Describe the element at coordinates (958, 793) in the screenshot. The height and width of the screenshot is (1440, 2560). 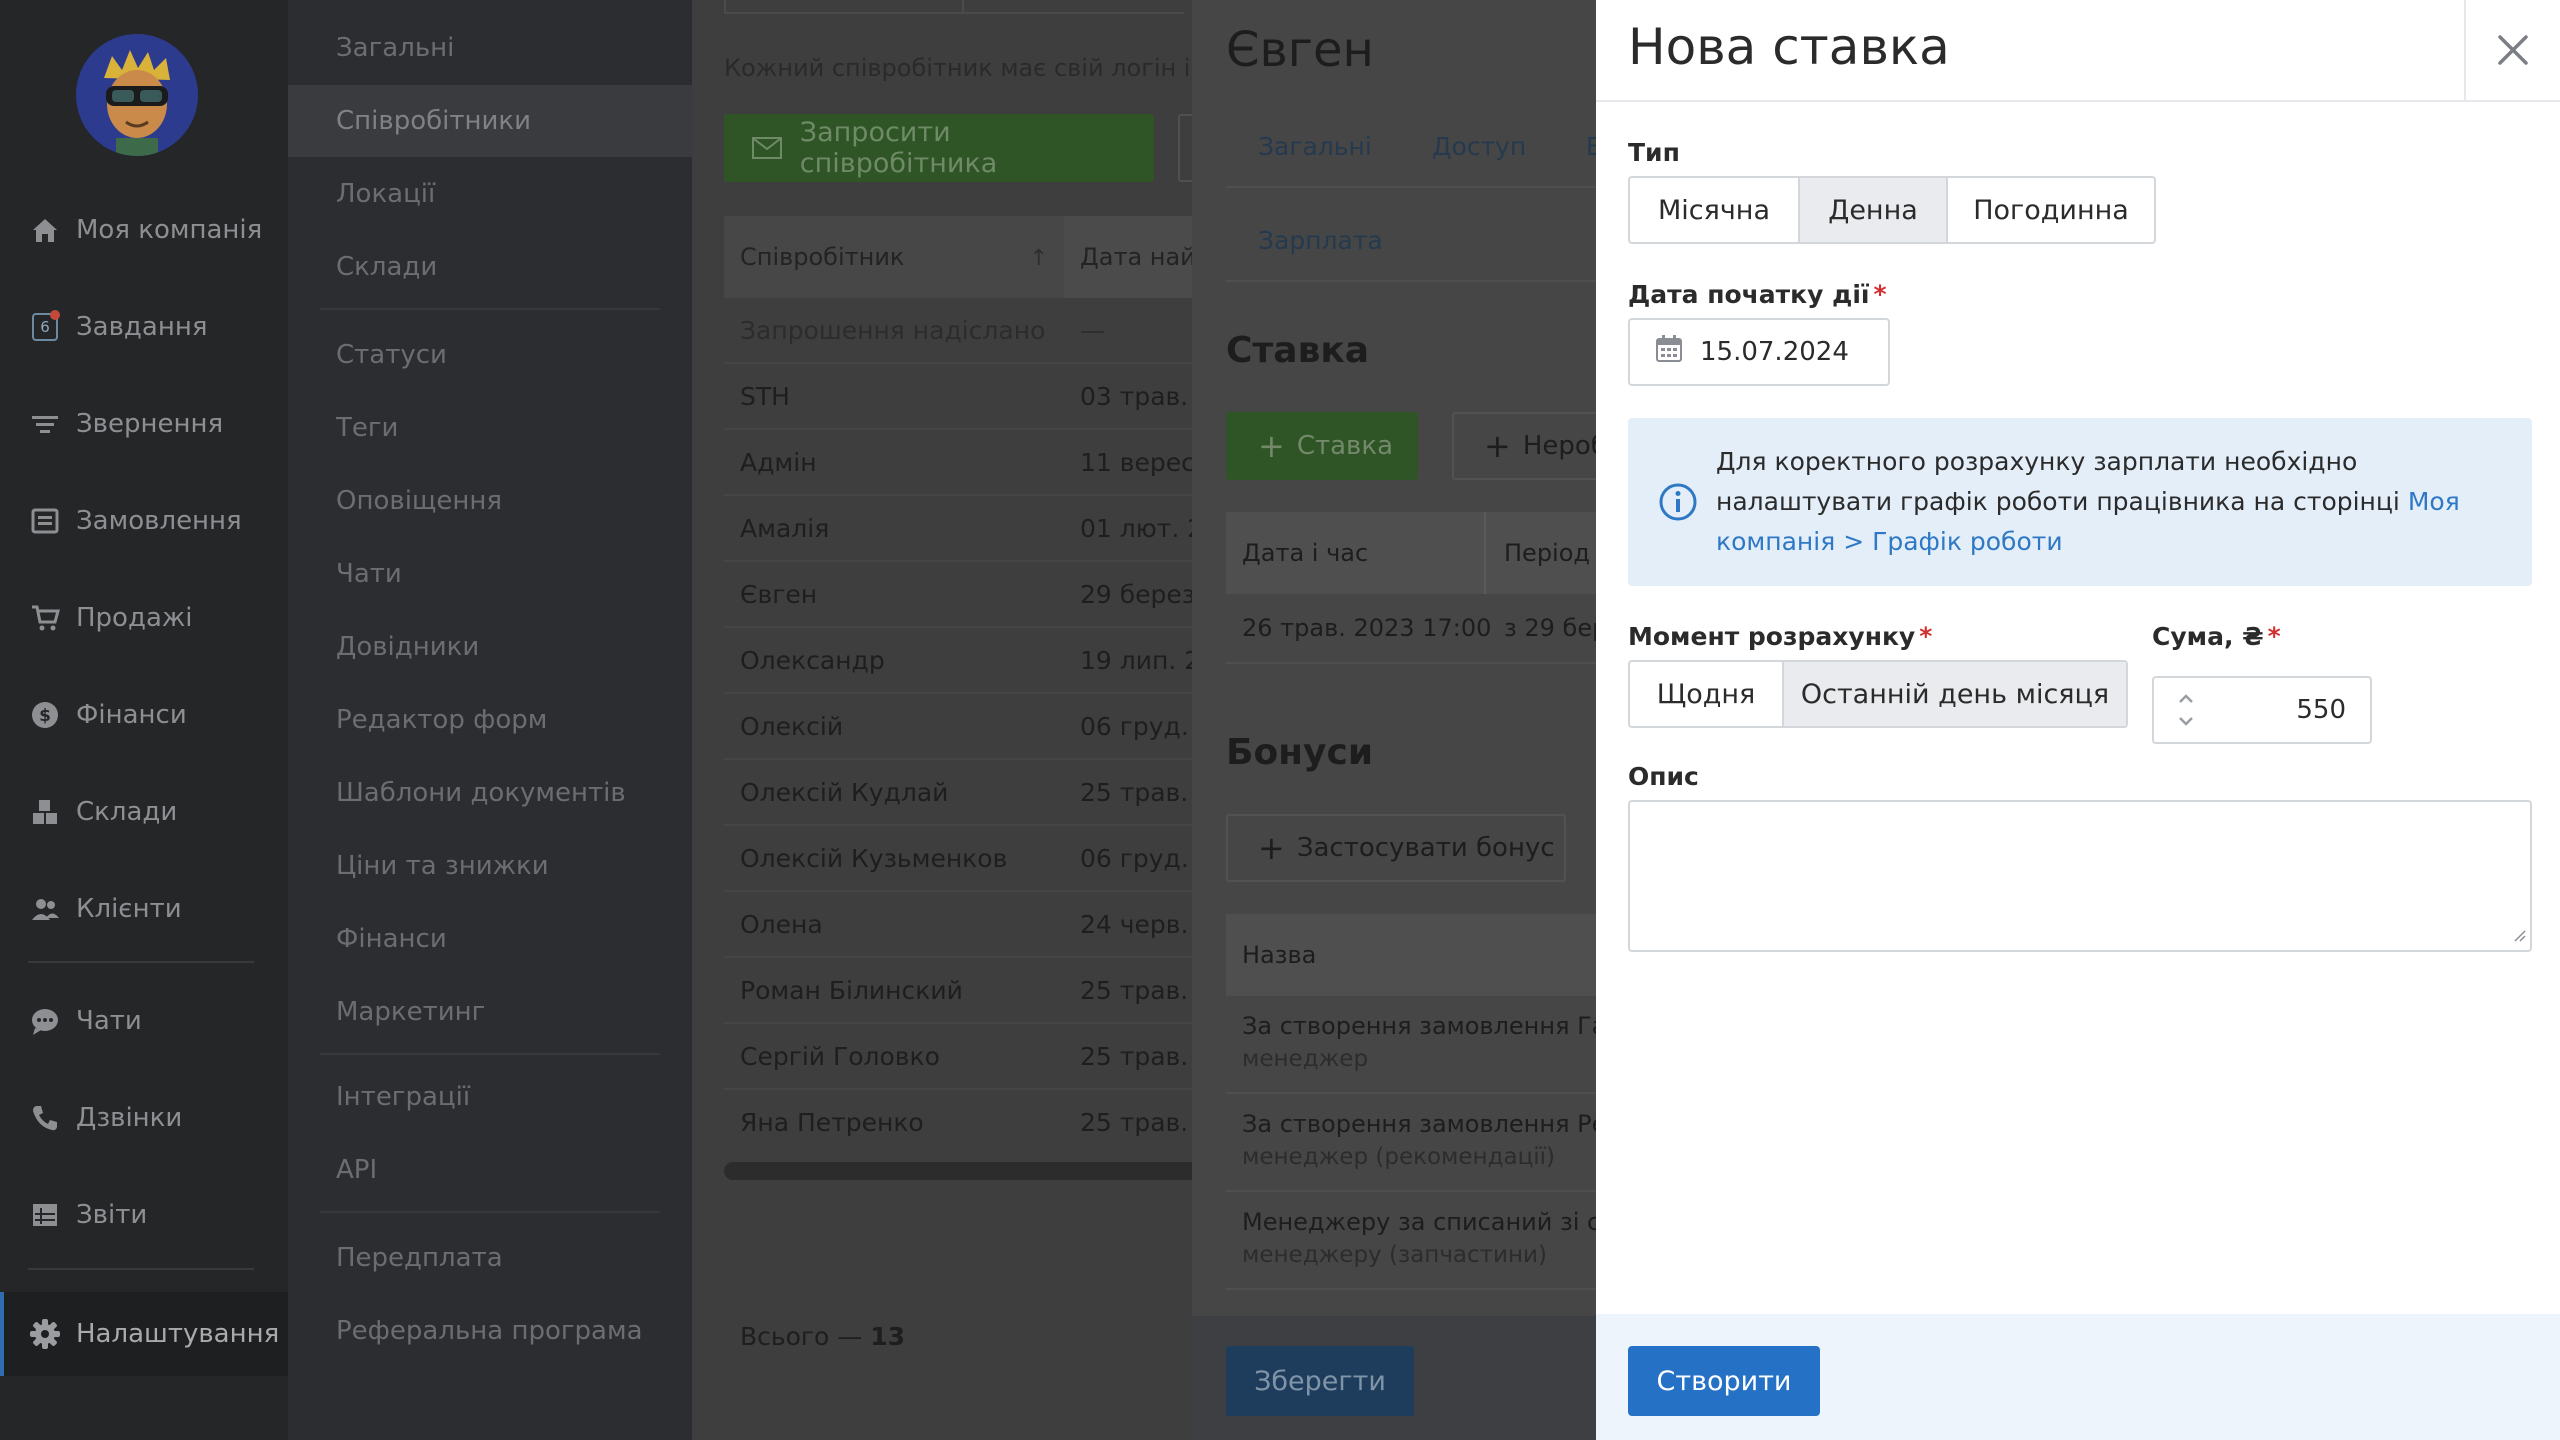
I see `table-row: Олексій Кудлай25 трав. 2` at that location.